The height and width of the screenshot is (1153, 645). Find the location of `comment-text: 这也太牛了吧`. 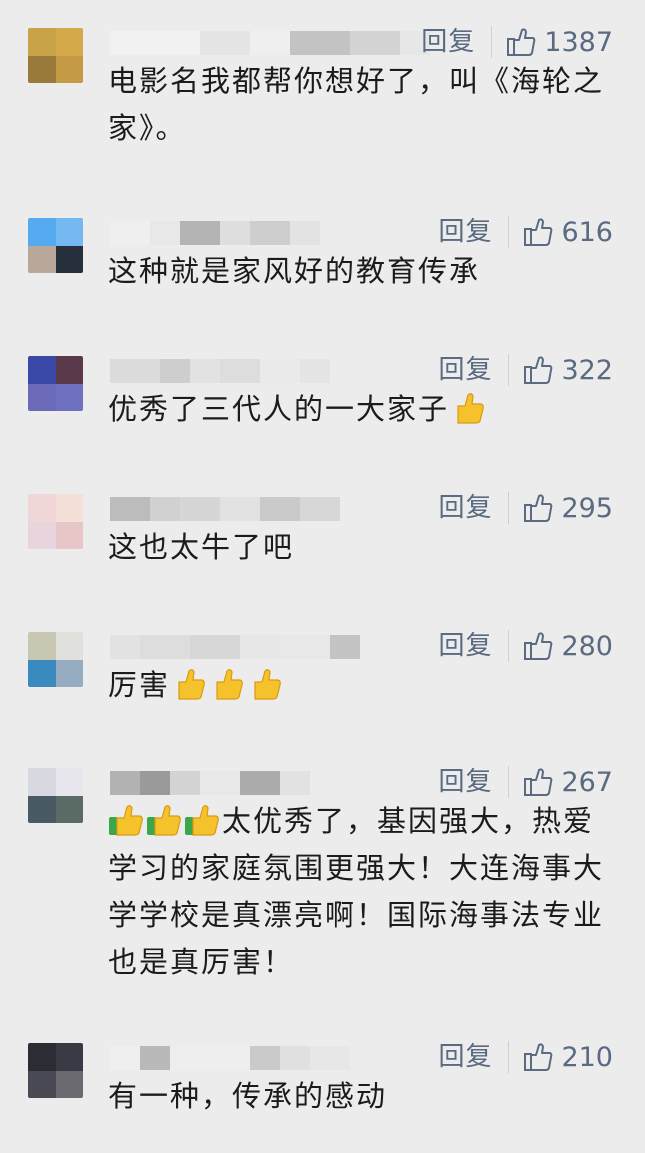

comment-text: 这也太牛了吧 is located at coordinates (360, 547).